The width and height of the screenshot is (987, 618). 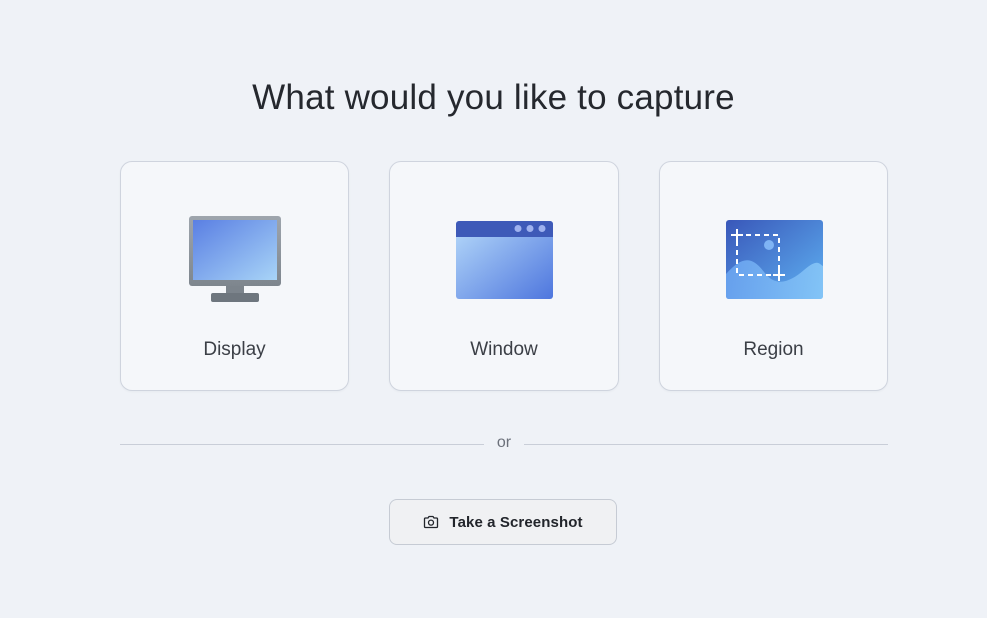 What do you see at coordinates (504, 261) in the screenshot?
I see `window-icon` at bounding box center [504, 261].